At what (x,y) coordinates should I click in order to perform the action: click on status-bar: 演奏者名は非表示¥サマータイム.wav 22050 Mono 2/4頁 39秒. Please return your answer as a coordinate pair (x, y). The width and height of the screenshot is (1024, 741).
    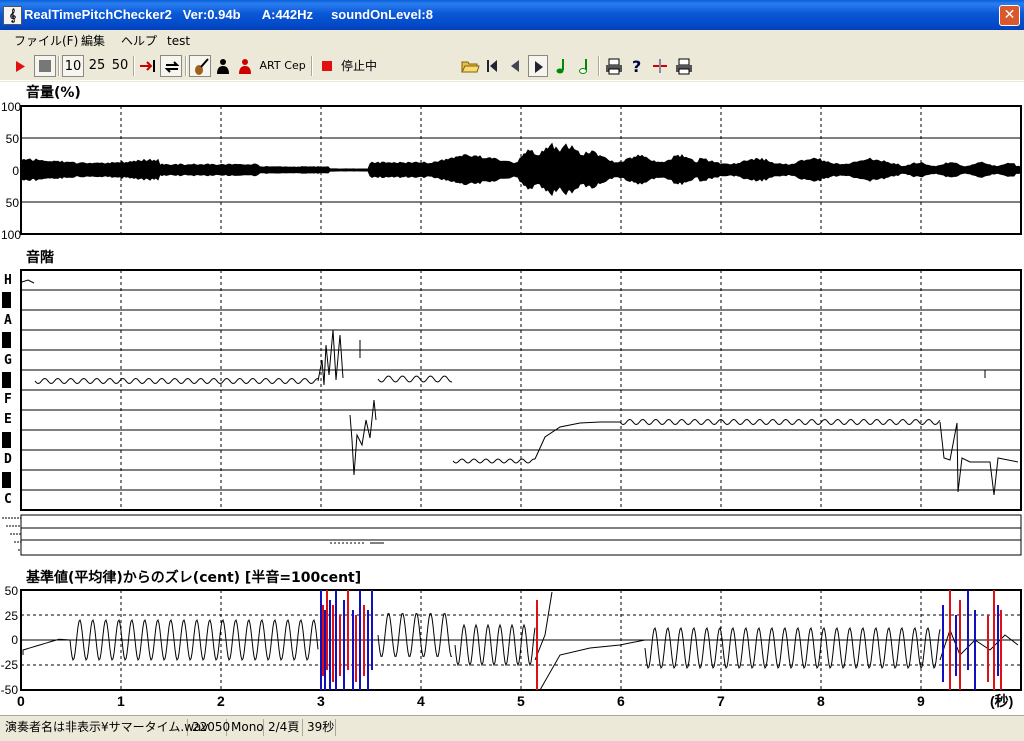
    Looking at the image, I should click on (512, 728).